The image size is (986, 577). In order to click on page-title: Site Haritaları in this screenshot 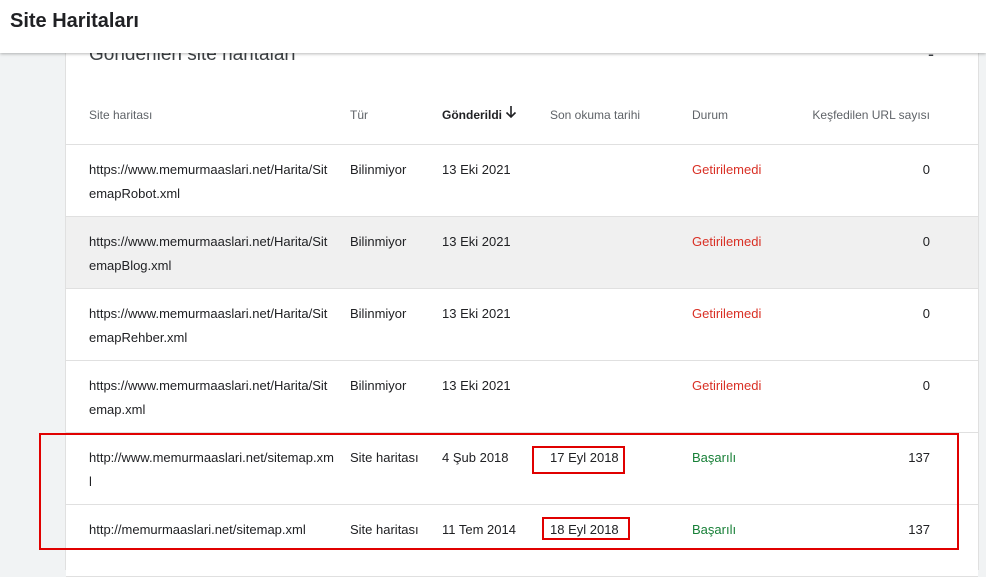, I will do `click(74, 21)`.